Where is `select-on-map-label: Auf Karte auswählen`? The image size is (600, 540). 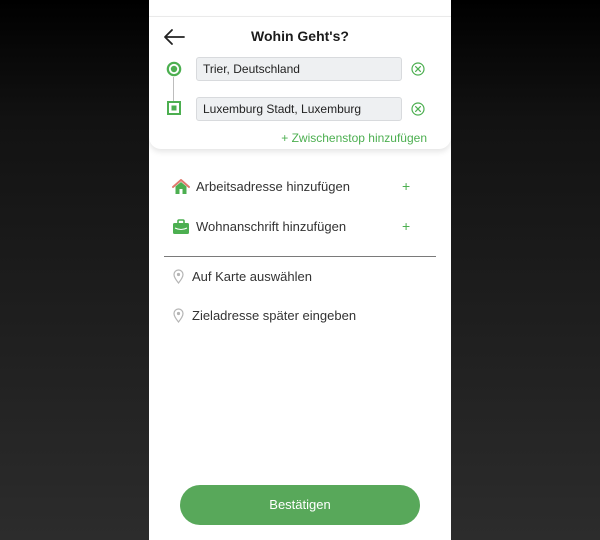 select-on-map-label: Auf Karte auswählen is located at coordinates (252, 276).